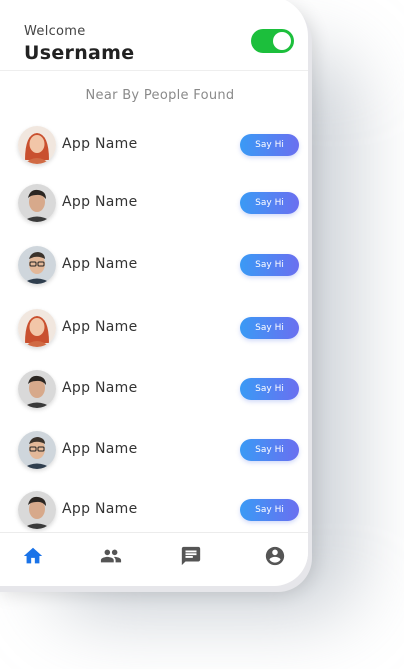 The width and height of the screenshot is (404, 669). I want to click on header: Welcome Username, so click(159, 44).